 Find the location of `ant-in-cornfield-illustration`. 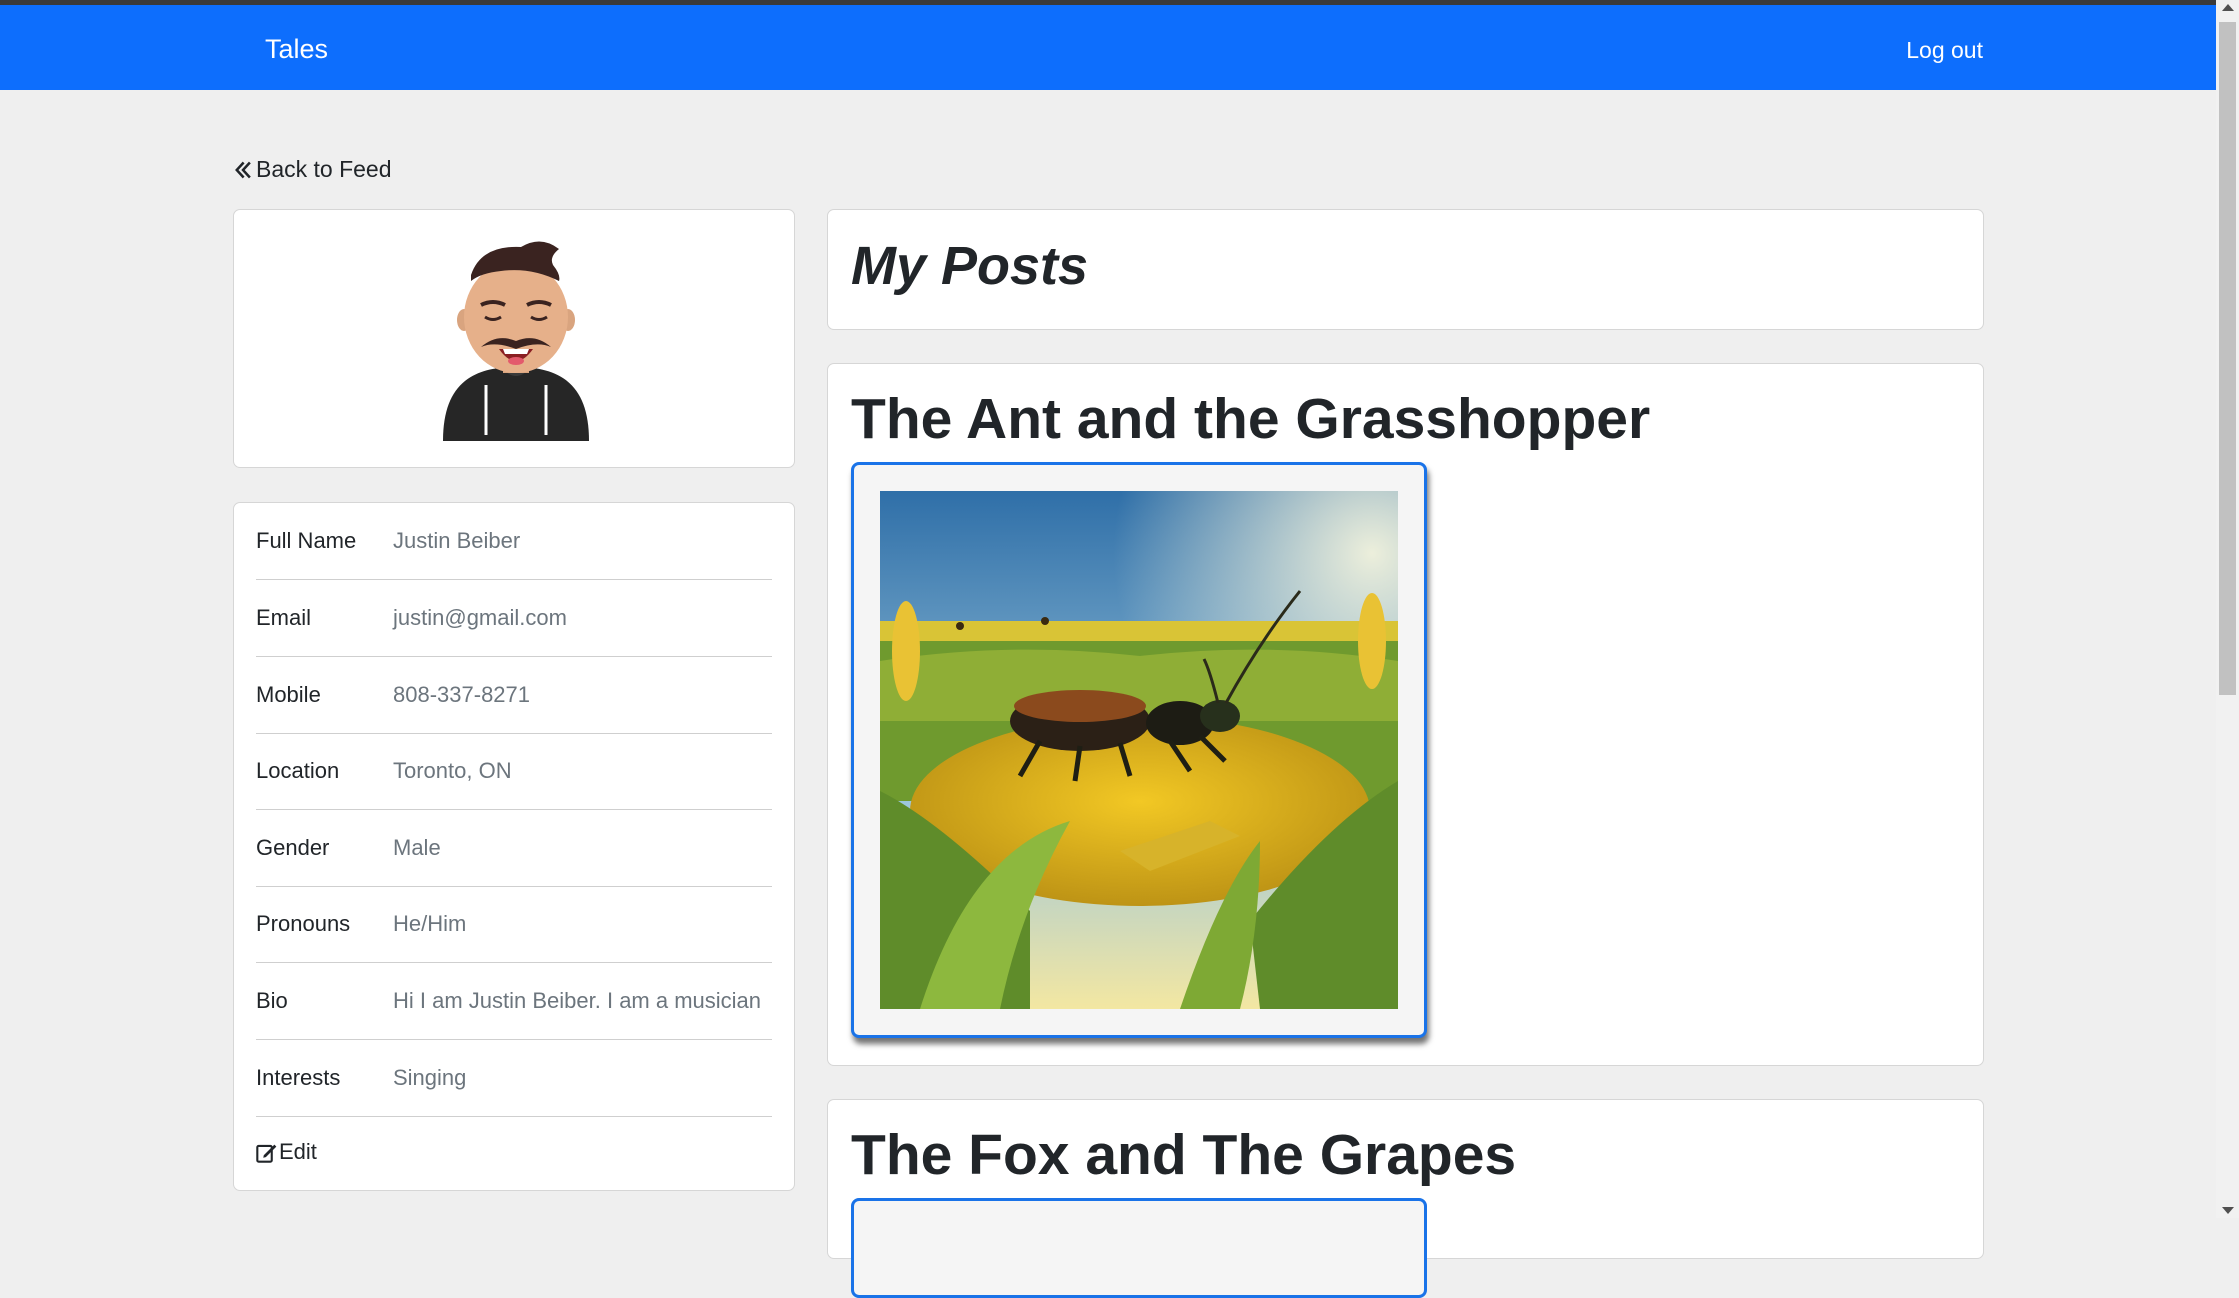

ant-in-cornfield-illustration is located at coordinates (1139, 750).